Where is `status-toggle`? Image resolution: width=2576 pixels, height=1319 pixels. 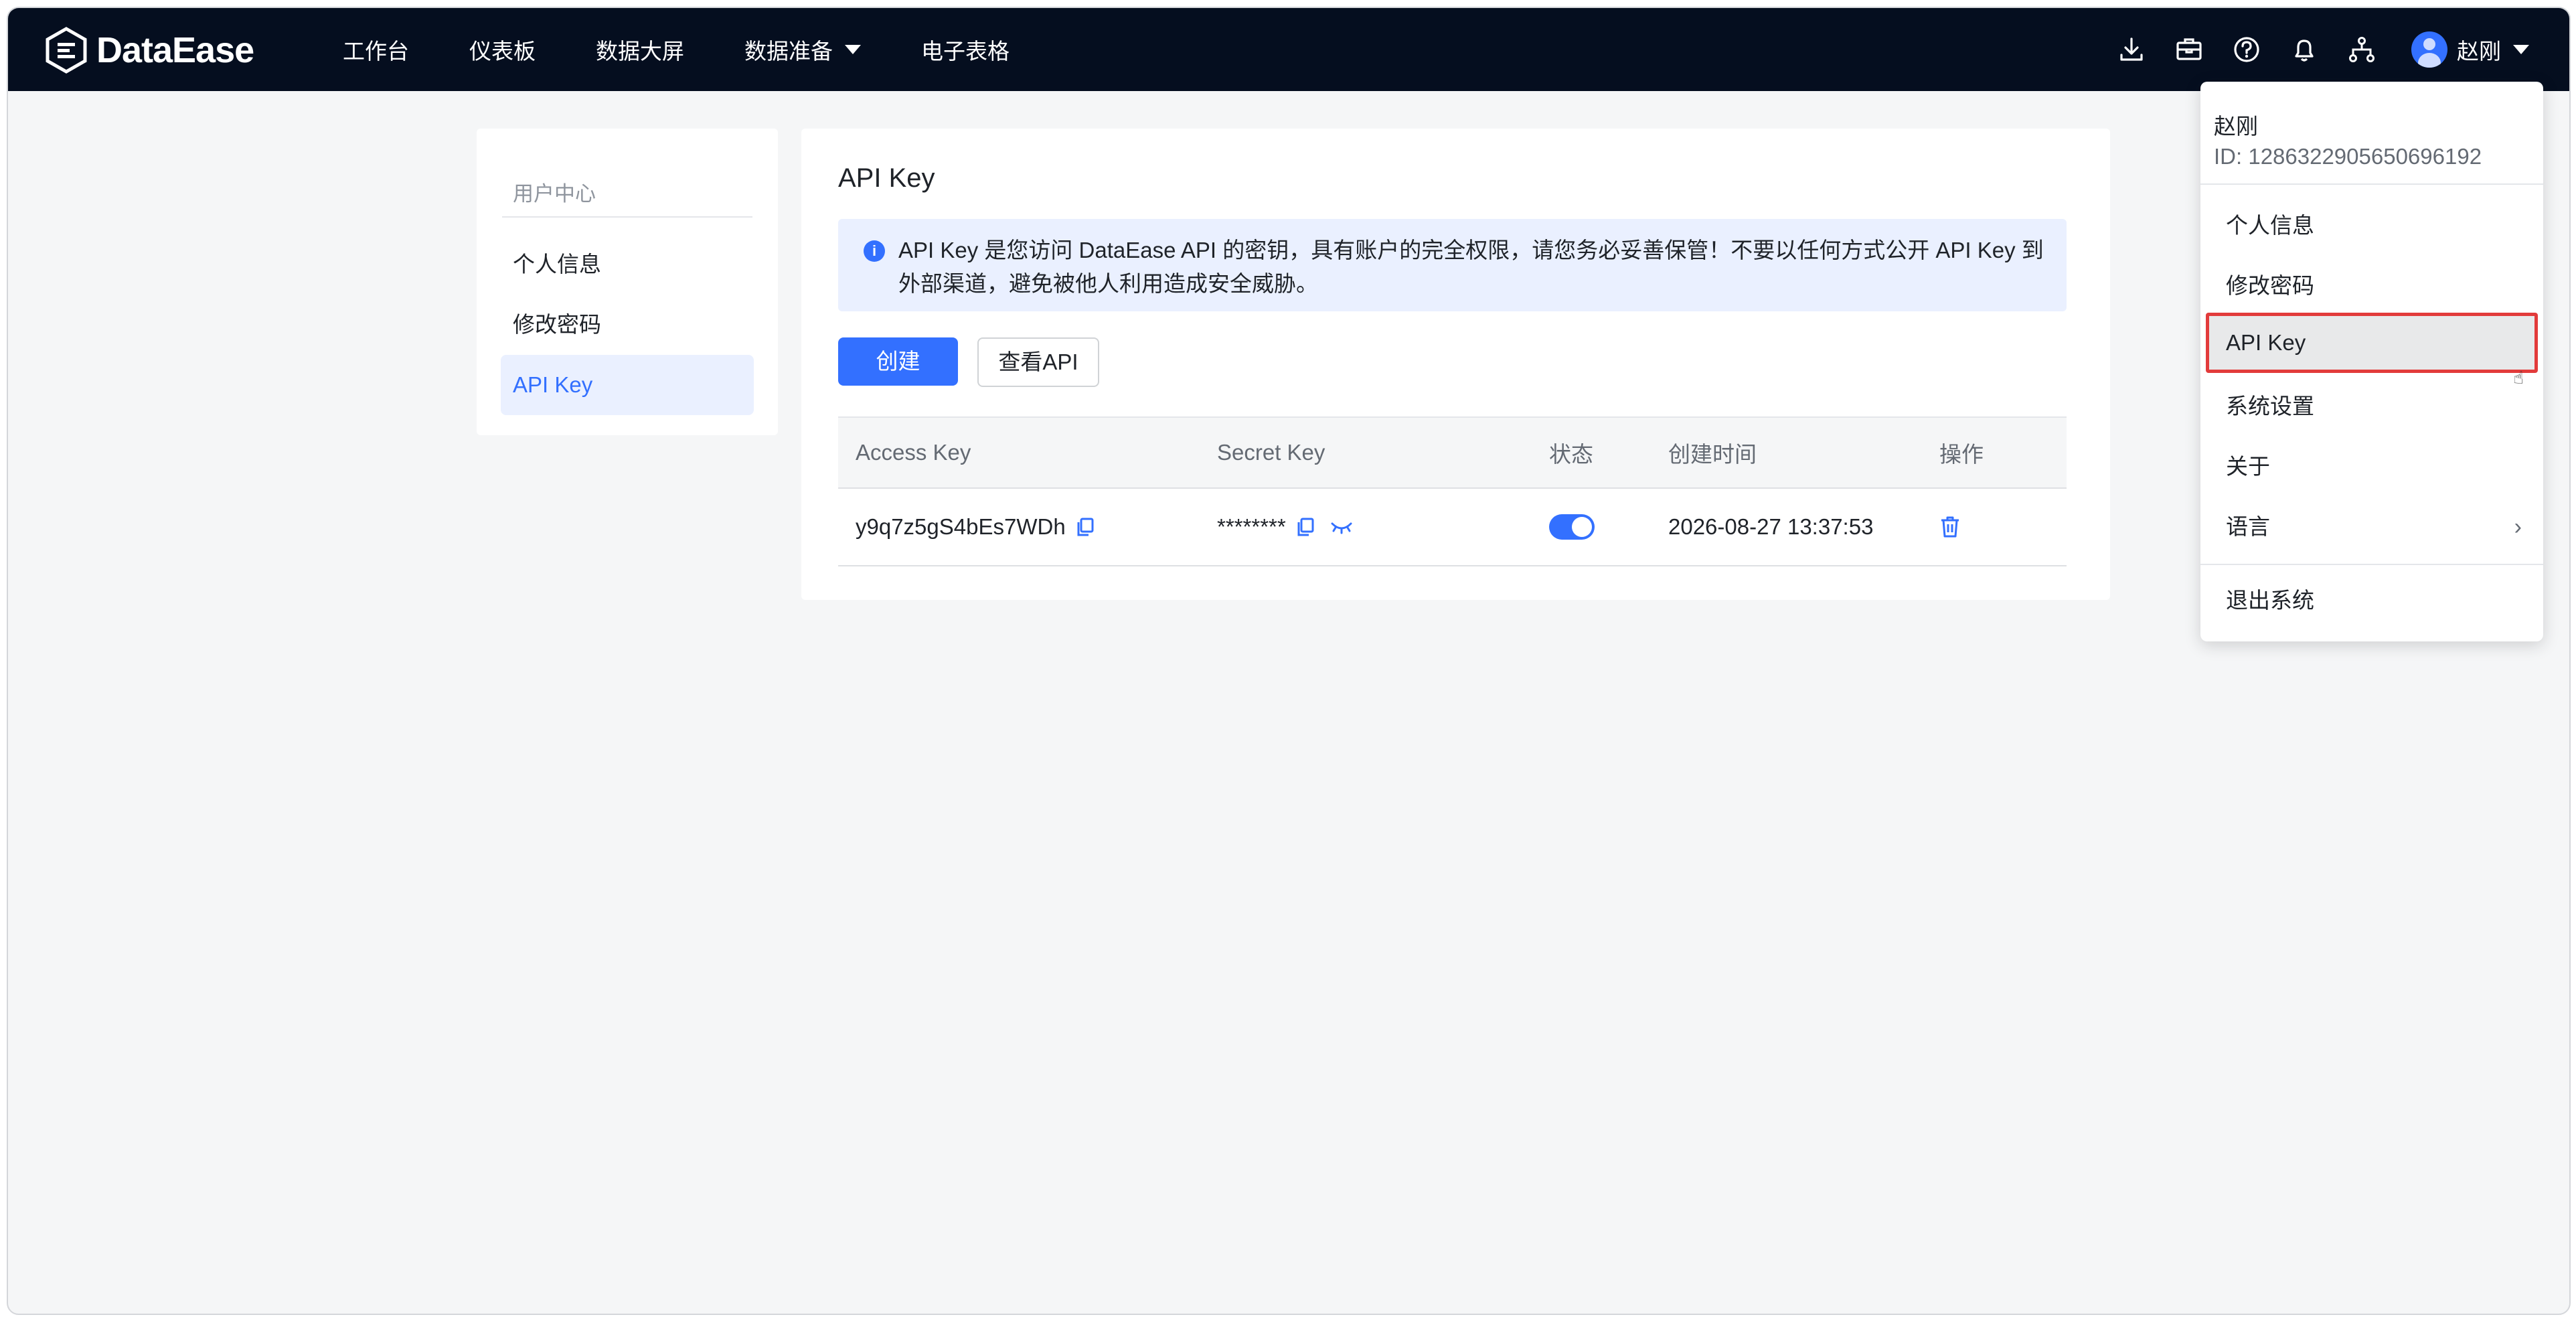
status-toggle is located at coordinates (1572, 527).